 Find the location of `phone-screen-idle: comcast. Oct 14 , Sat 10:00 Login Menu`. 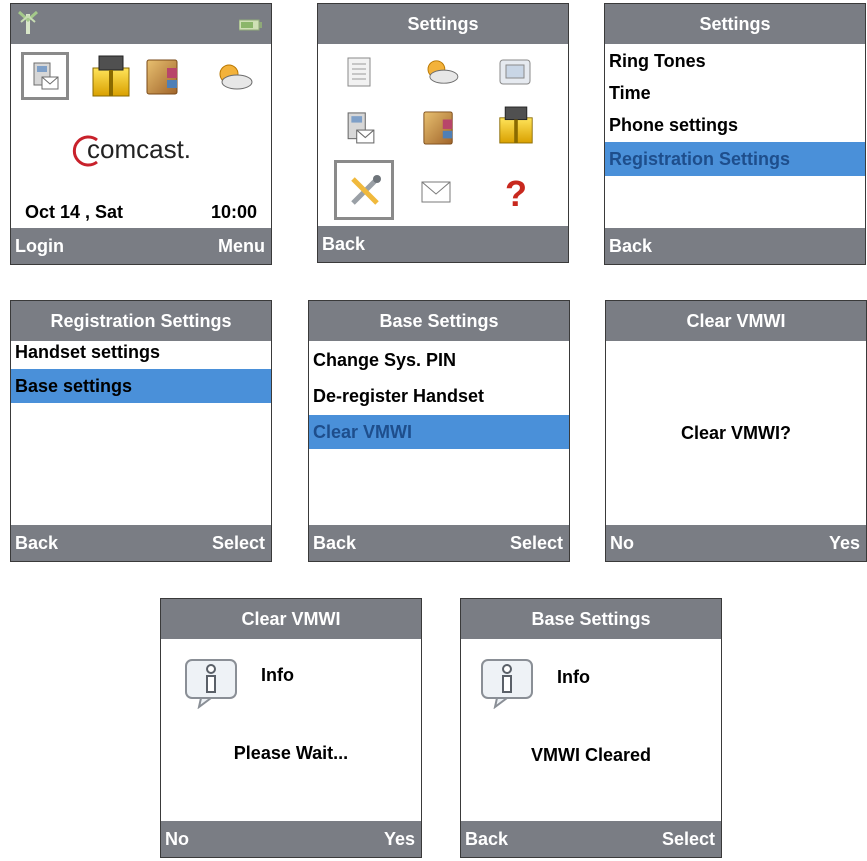

phone-screen-idle: comcast. Oct 14 , Sat 10:00 Login Menu is located at coordinates (141, 134).